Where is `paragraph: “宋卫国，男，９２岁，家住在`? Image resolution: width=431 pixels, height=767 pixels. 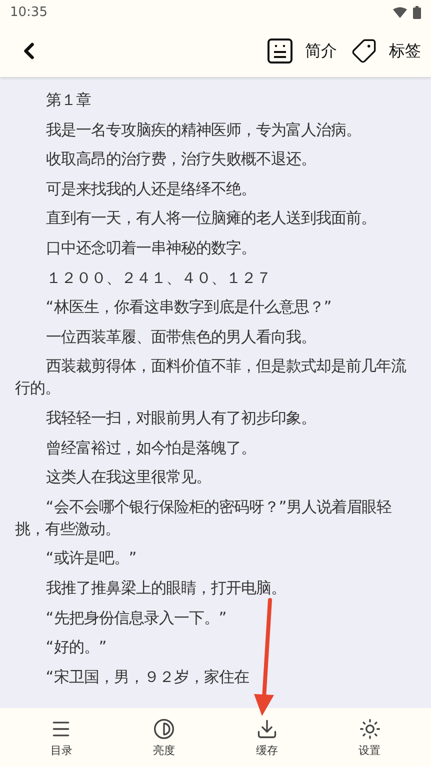
paragraph: “宋卫国，男，９２岁，家住在 is located at coordinates (147, 677).